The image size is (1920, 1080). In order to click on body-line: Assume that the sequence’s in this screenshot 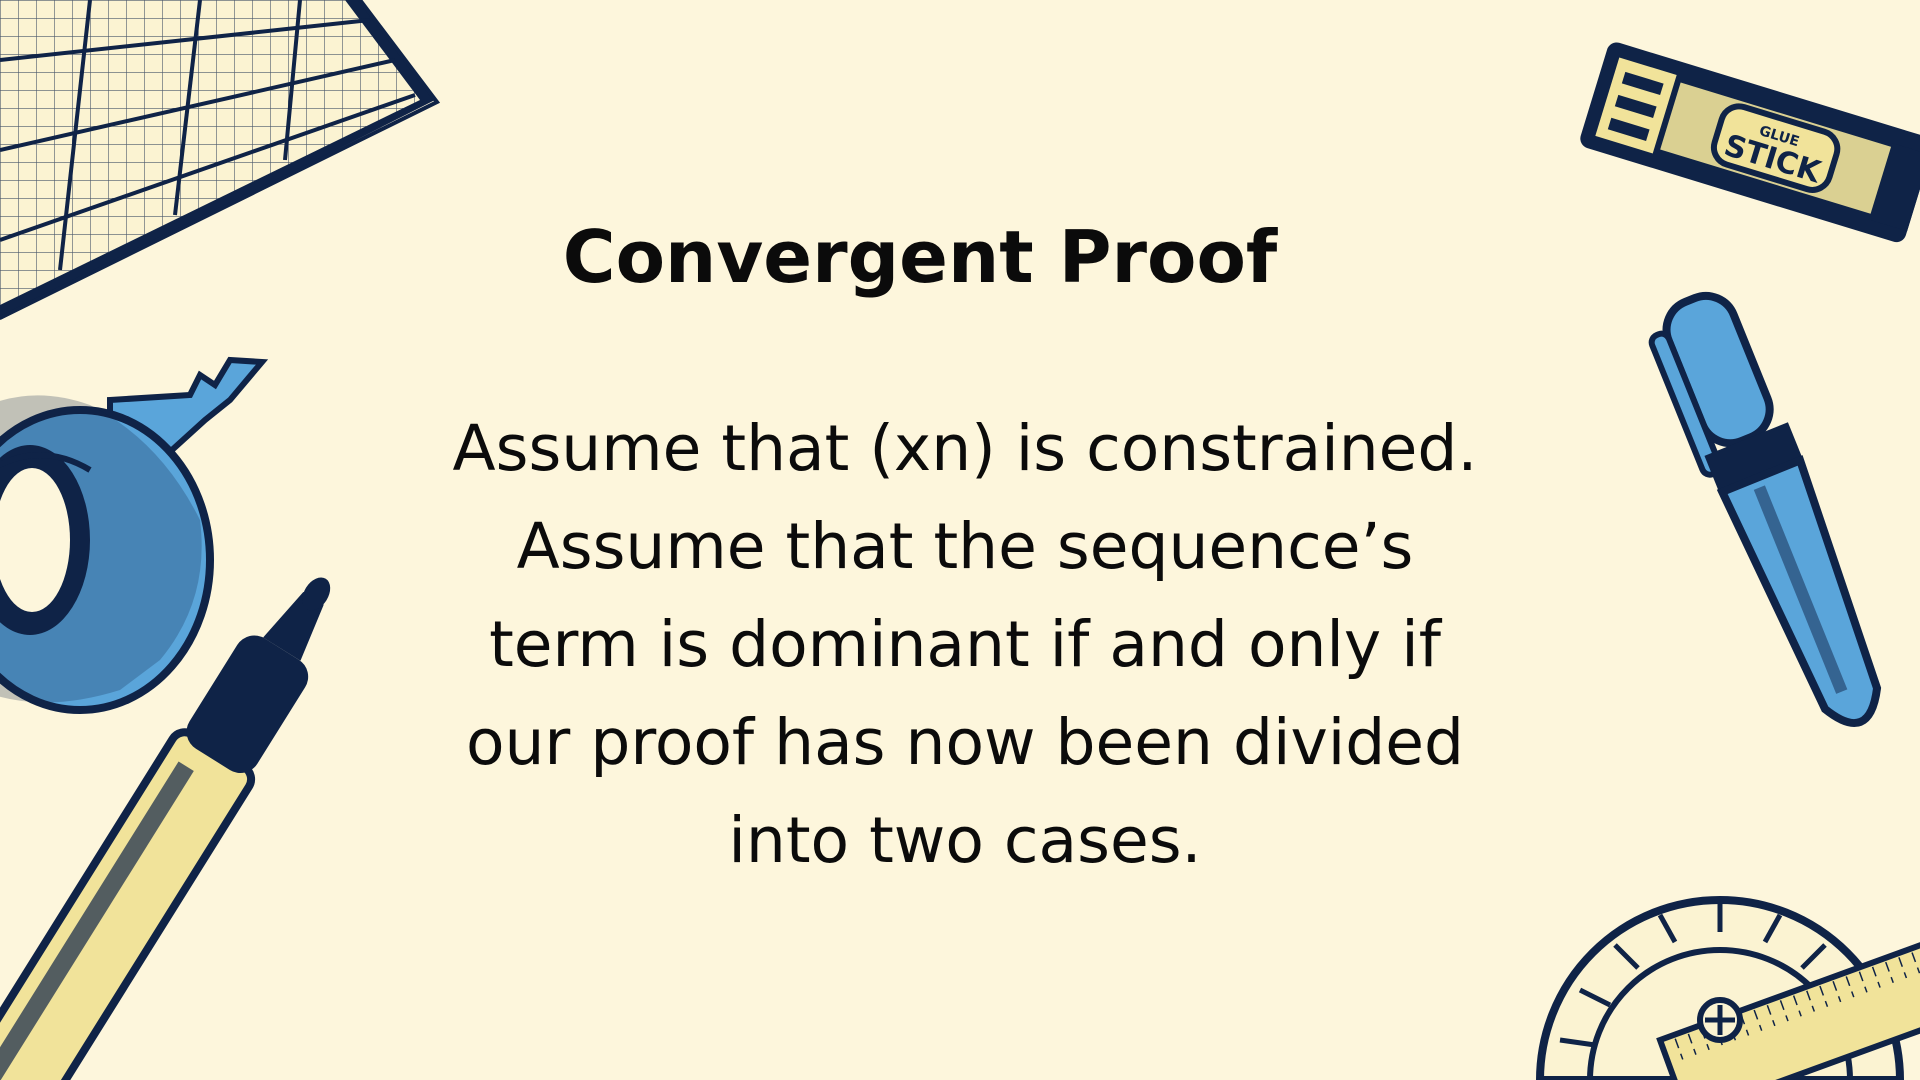, I will do `click(965, 546)`.